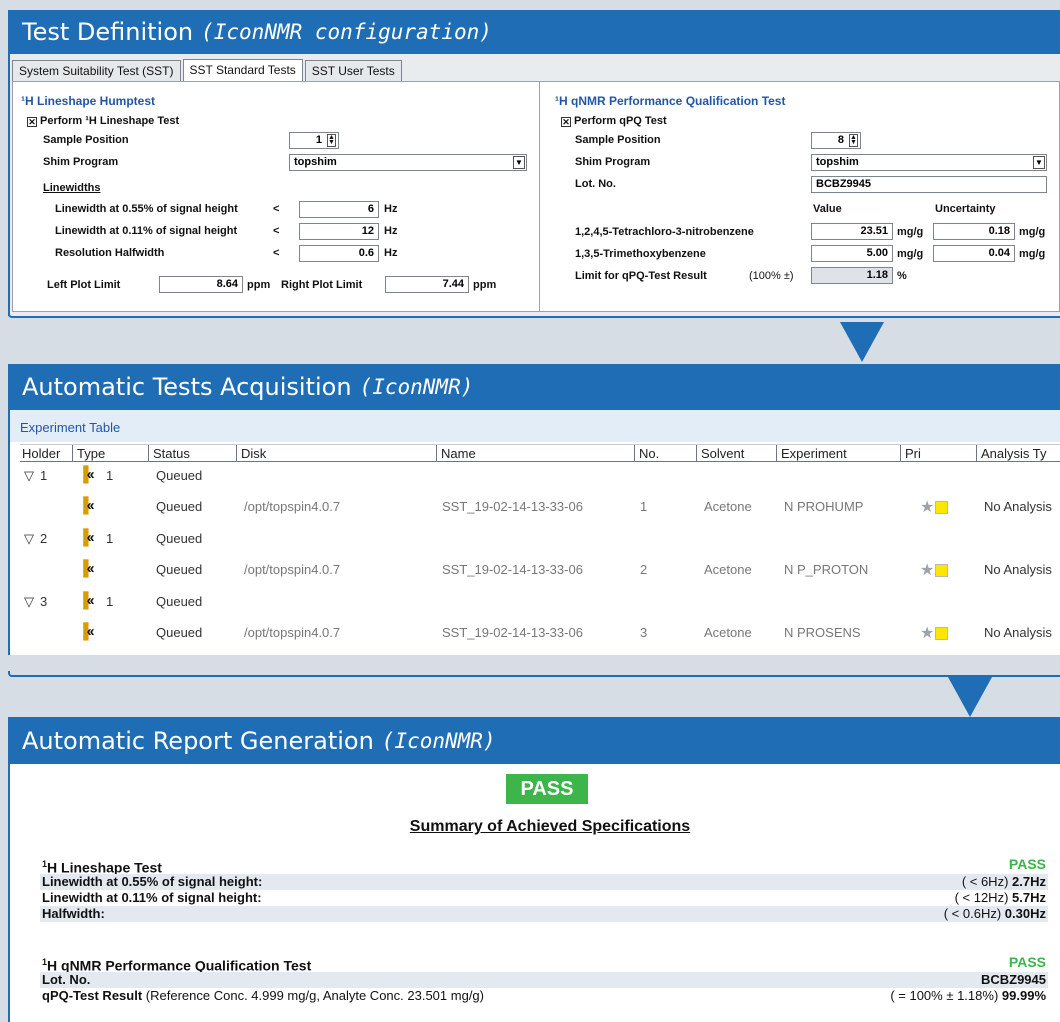 This screenshot has height=1022, width=1060. Describe the element at coordinates (110, 121) in the screenshot. I see `checkbox-label: Perform ¹H Lineshape Test` at that location.